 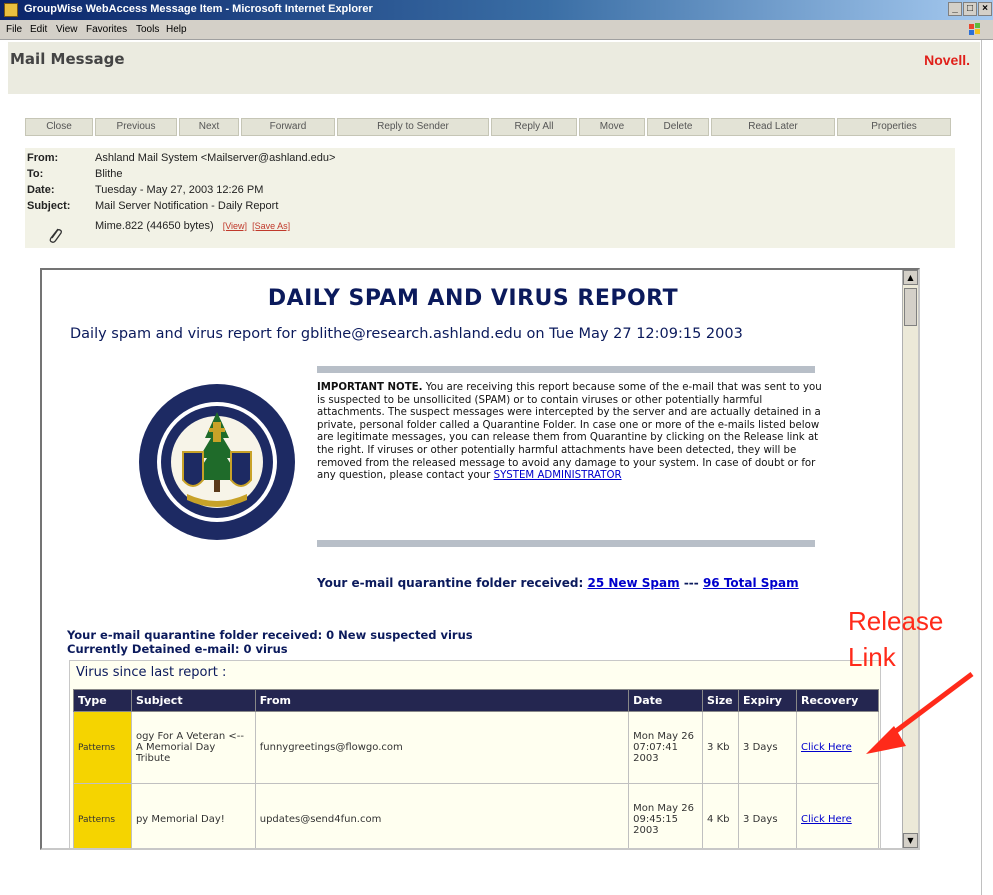 I want to click on menu-help: Help, so click(x=176, y=29).